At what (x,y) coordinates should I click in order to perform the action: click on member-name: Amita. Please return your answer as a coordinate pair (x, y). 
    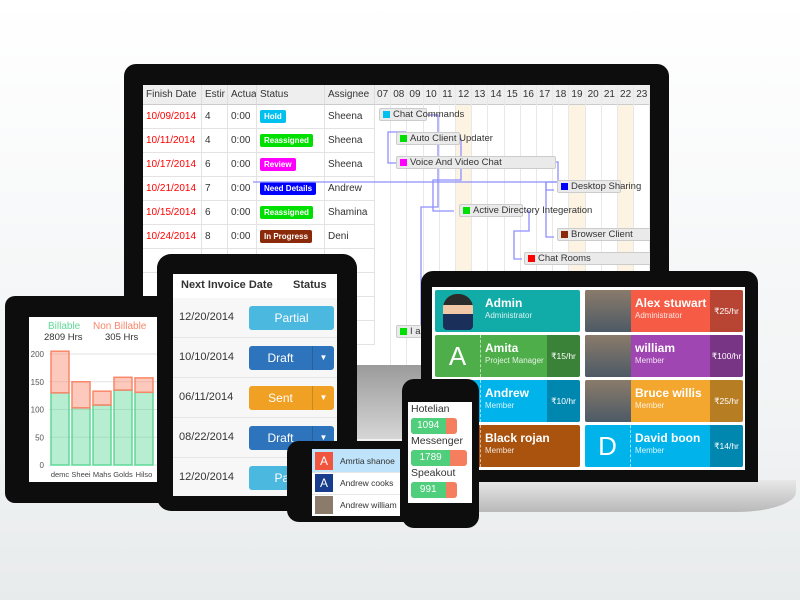
    Looking at the image, I should click on (502, 348).